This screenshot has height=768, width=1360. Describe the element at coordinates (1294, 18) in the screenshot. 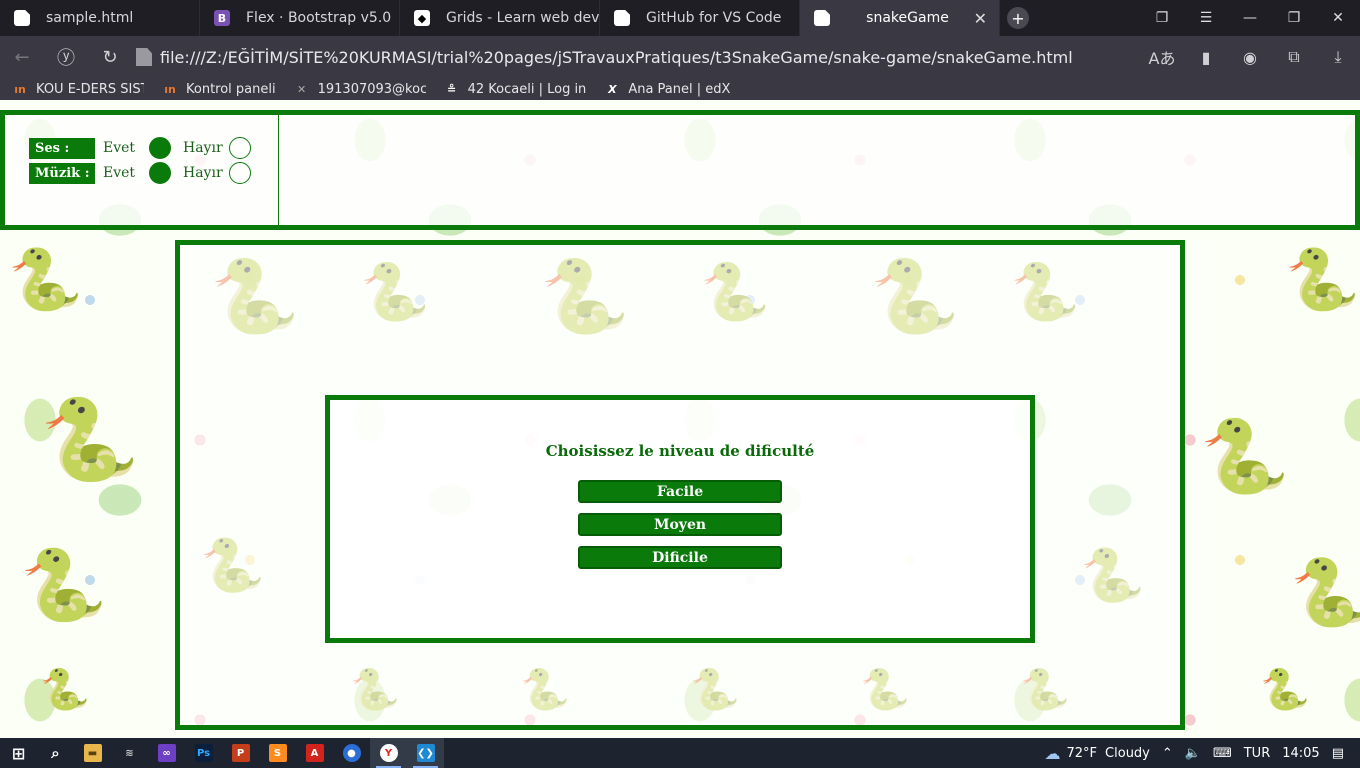

I see `restore-icon: ❐` at that location.